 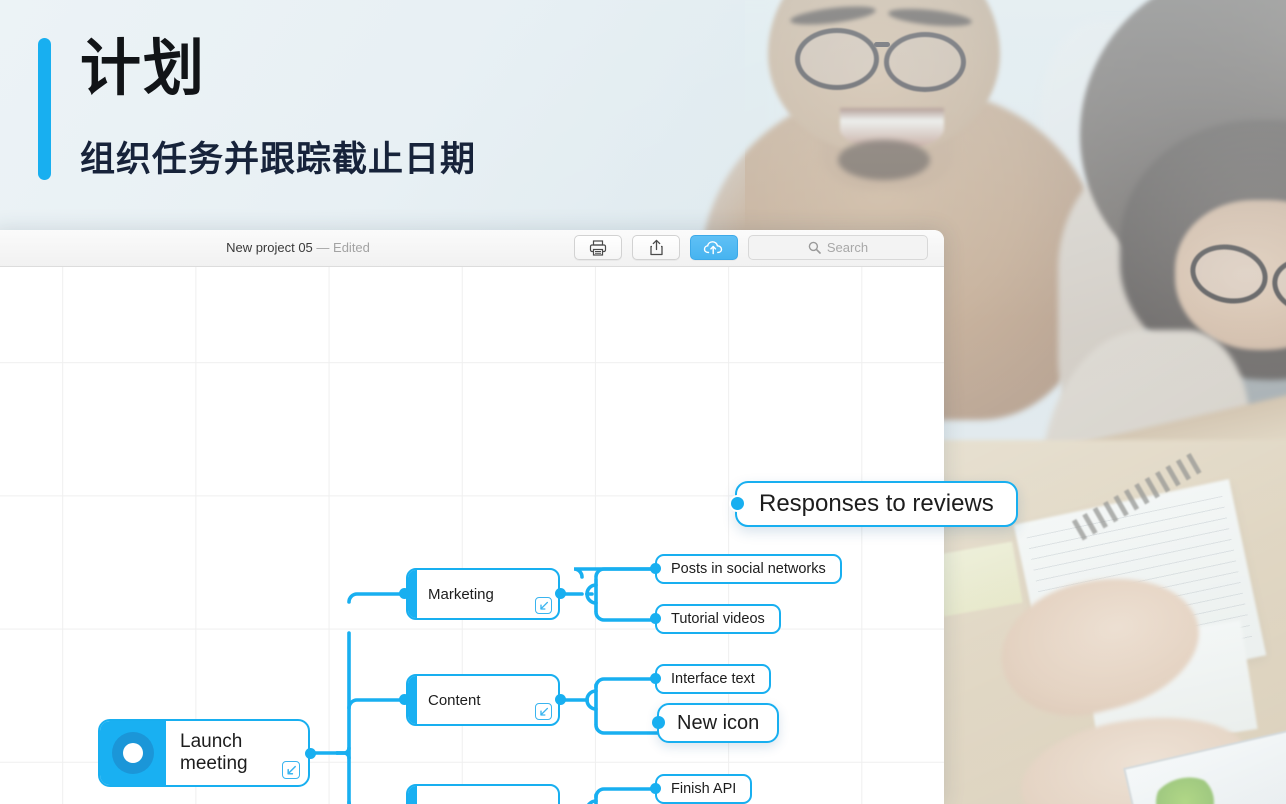 What do you see at coordinates (404, 699) in the screenshot?
I see `content-input-dot` at bounding box center [404, 699].